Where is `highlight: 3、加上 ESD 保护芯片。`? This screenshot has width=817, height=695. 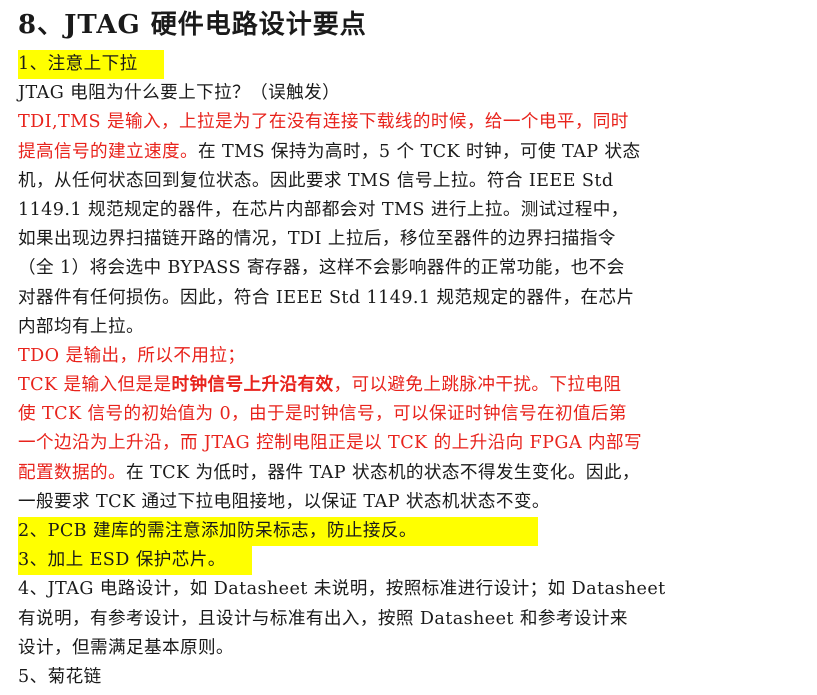 highlight: 3、加上 ESD 保护芯片。 is located at coordinates (135, 561).